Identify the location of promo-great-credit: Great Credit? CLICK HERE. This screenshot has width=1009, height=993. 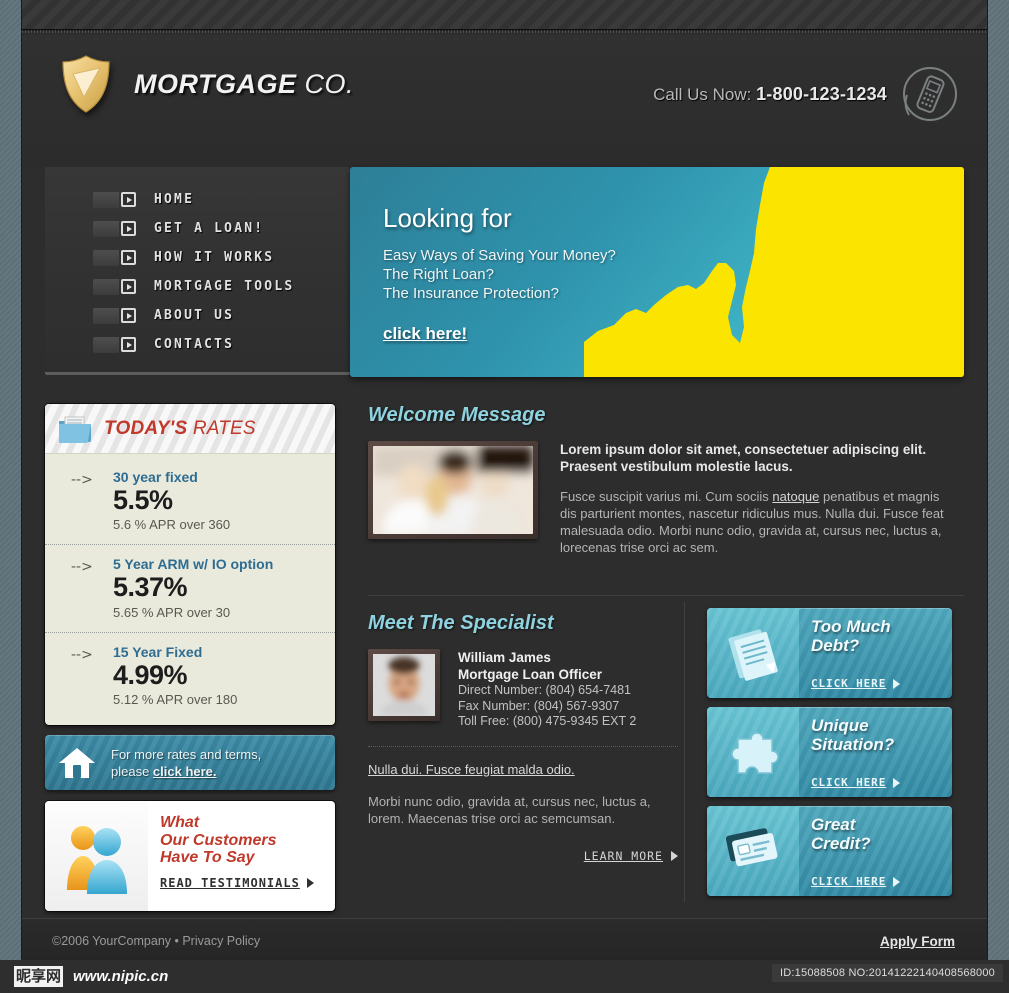
(829, 851).